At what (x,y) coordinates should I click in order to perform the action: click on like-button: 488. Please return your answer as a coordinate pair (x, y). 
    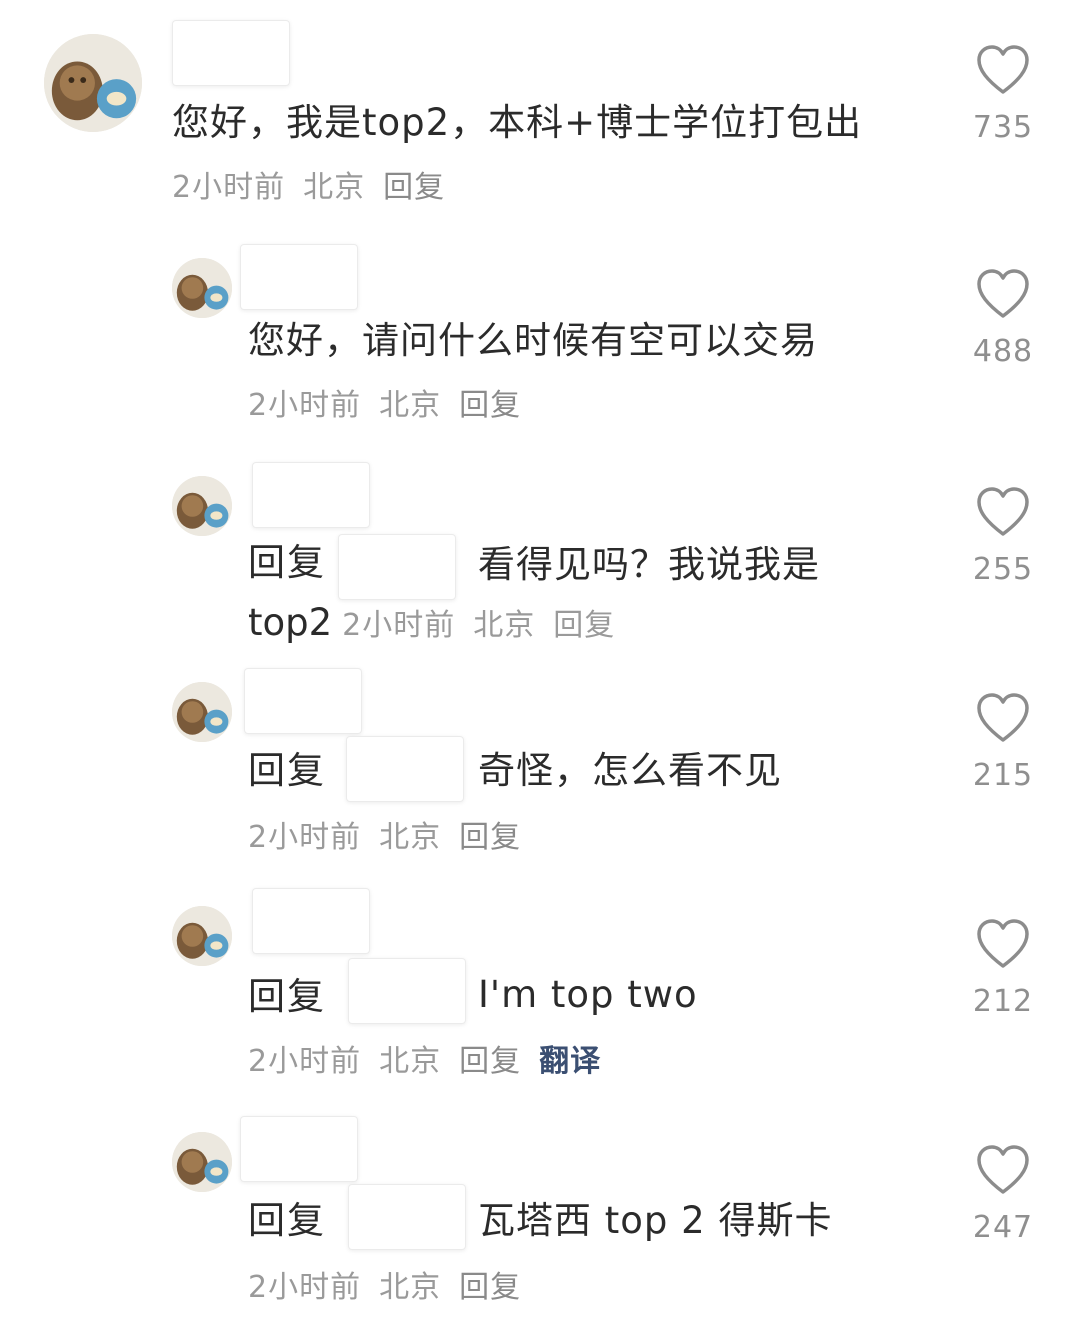
    Looking at the image, I should click on (1003, 318).